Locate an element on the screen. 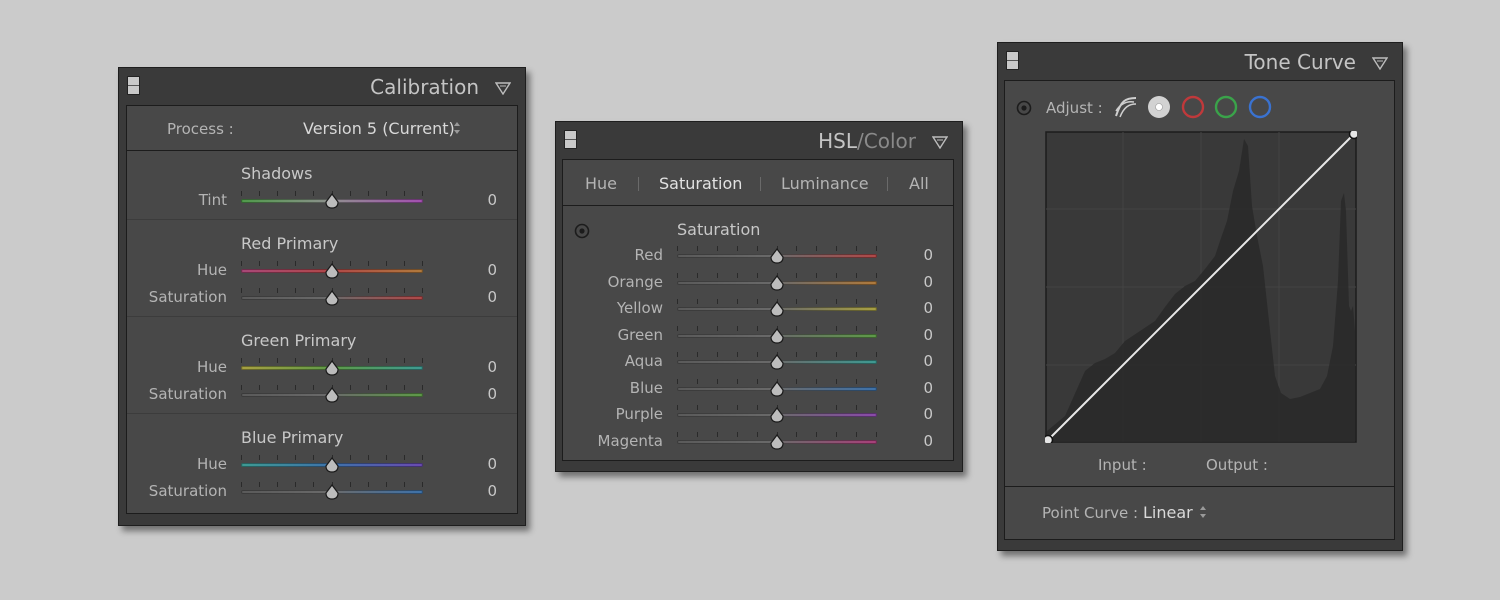  red-channel-icon is located at coordinates (1193, 107).